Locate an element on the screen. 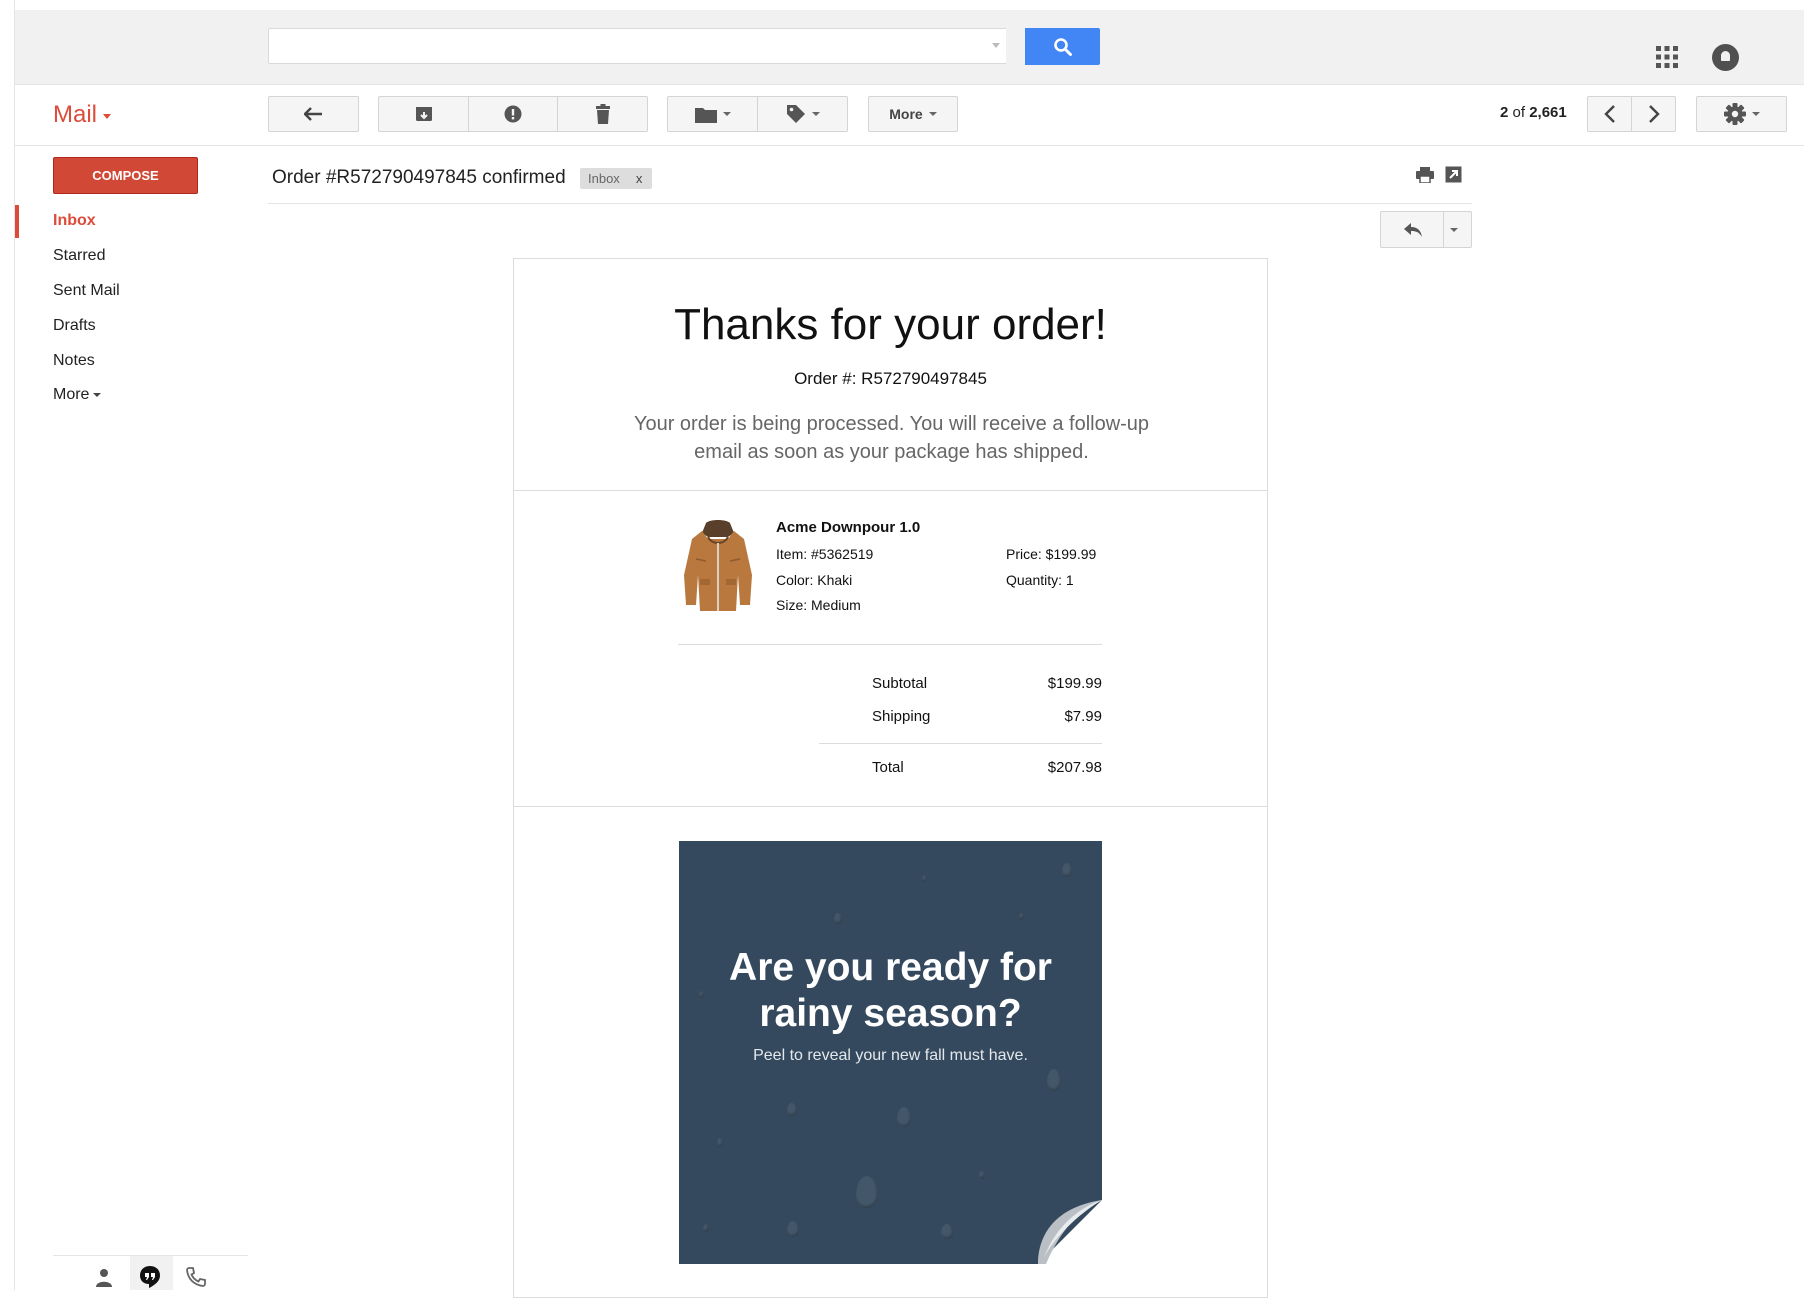  report-spam-button is located at coordinates (513, 114).